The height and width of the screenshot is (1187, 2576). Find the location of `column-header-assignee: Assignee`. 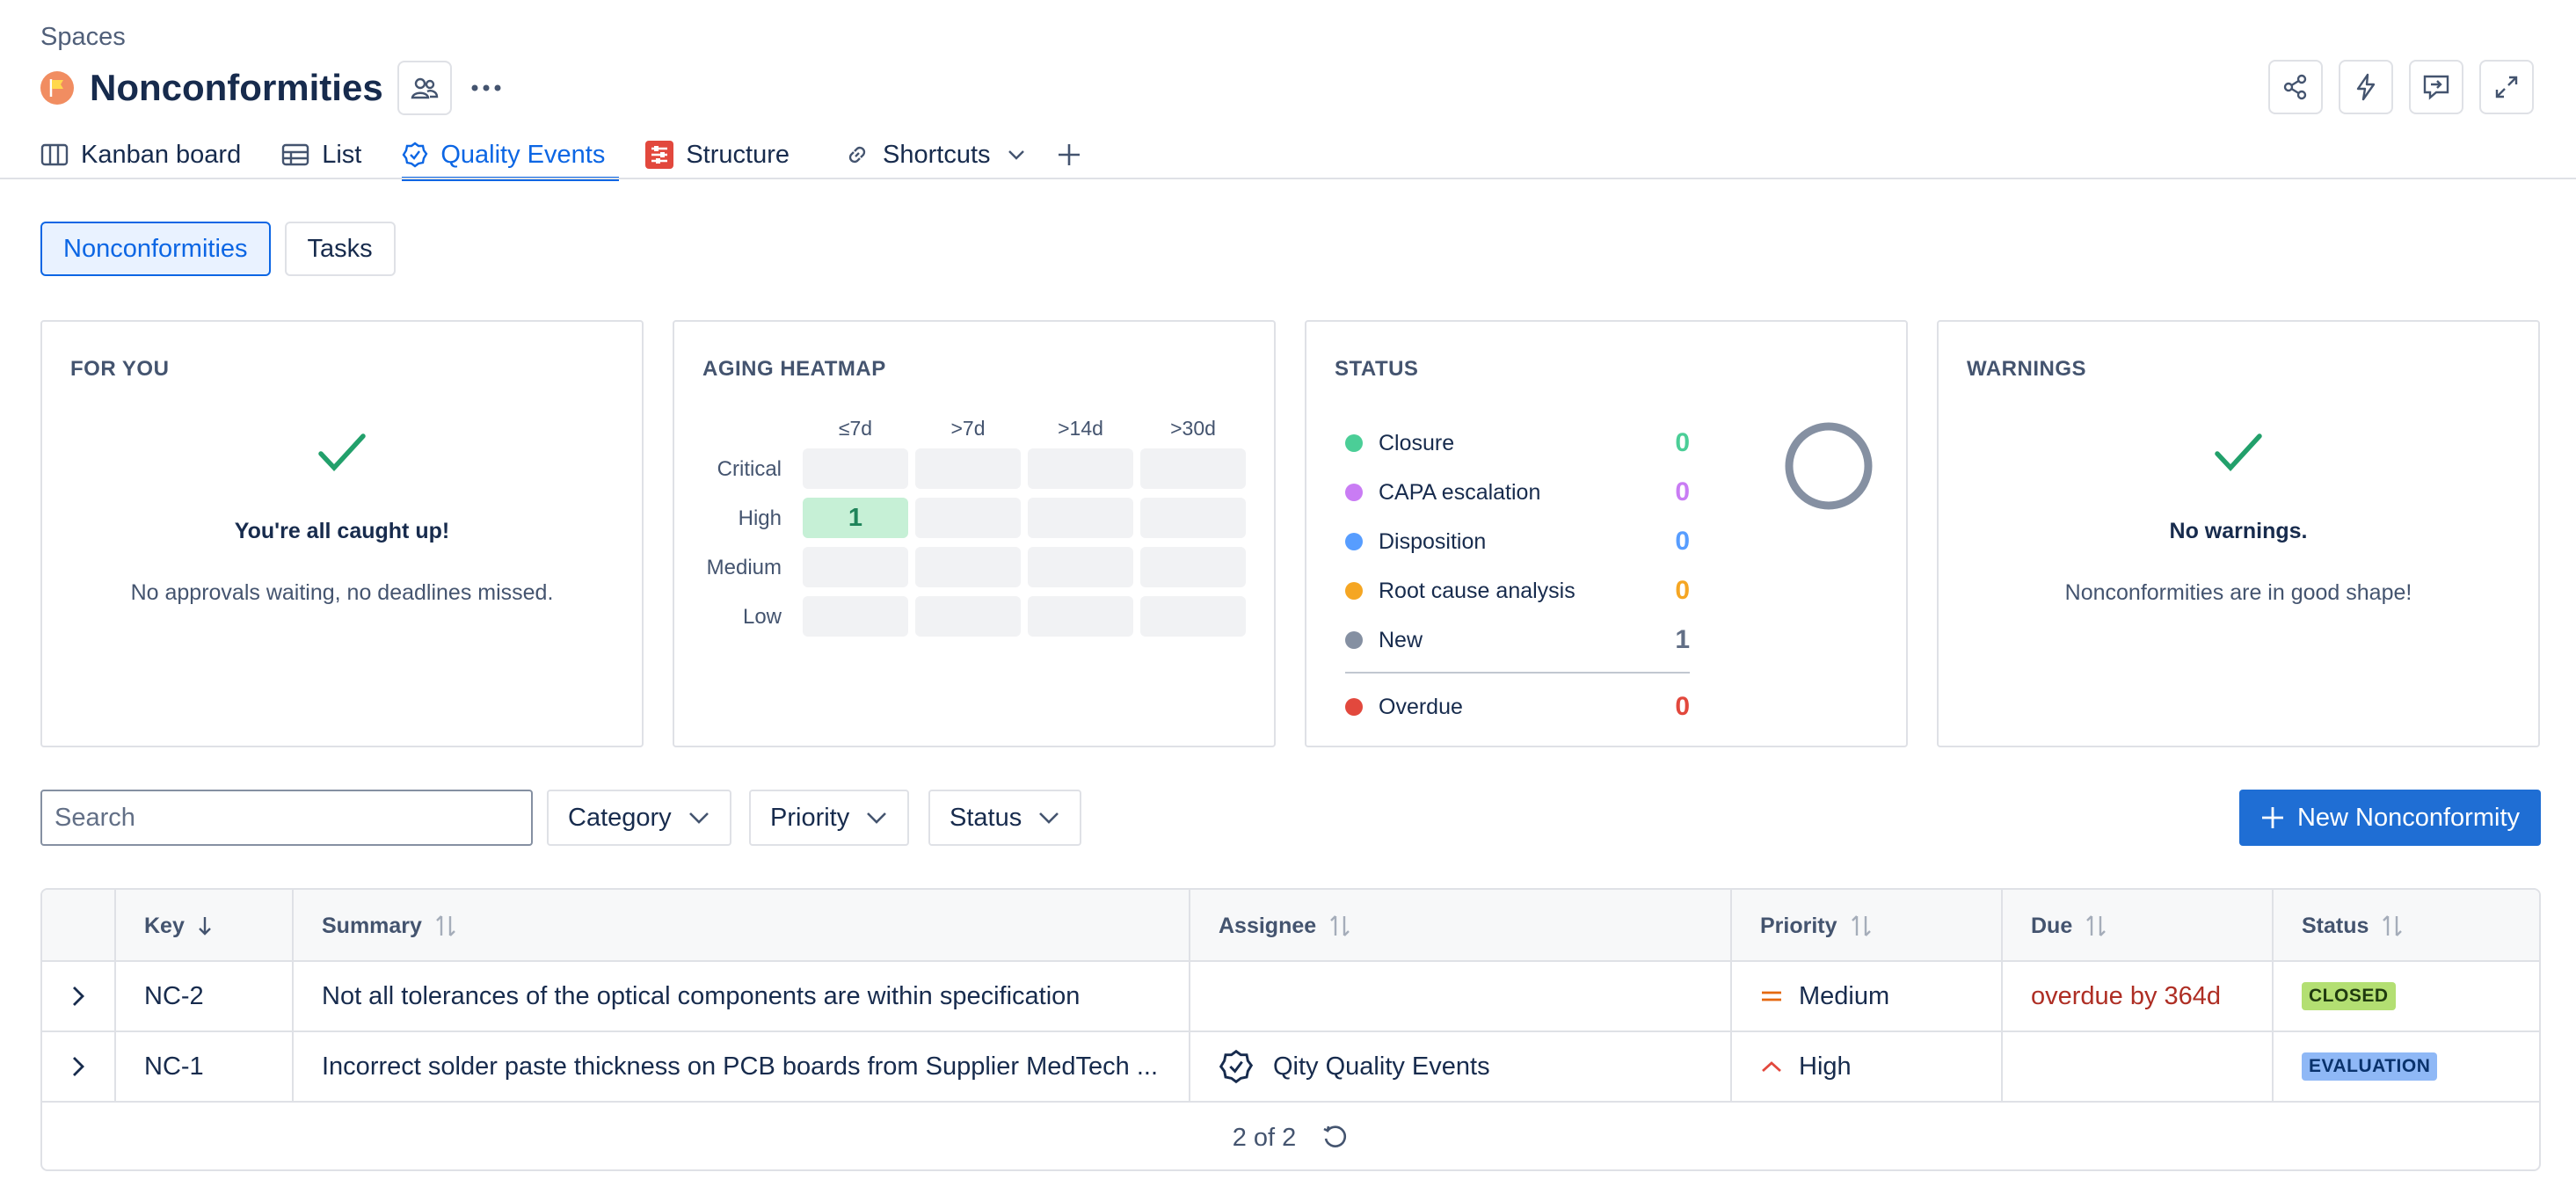

column-header-assignee: Assignee is located at coordinates (1459, 926).